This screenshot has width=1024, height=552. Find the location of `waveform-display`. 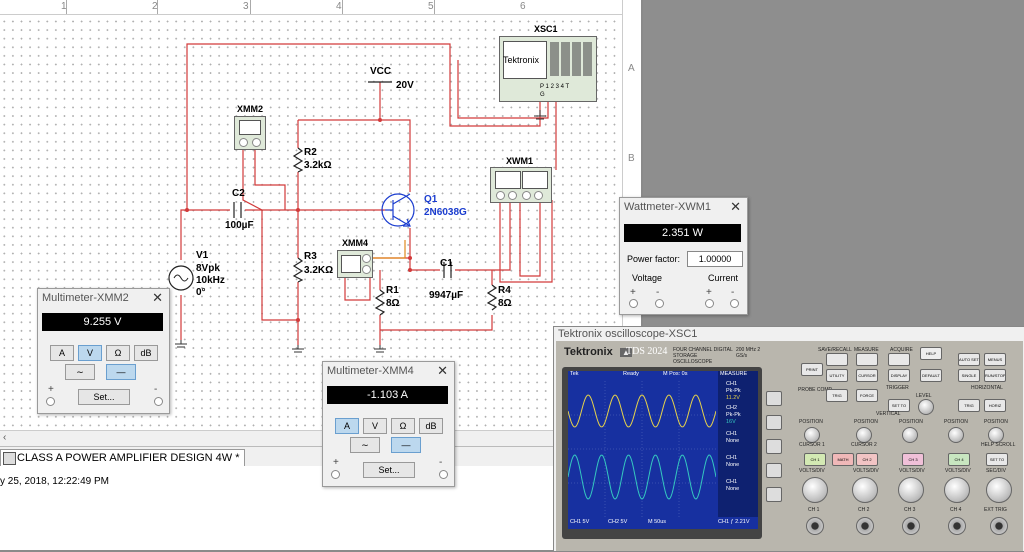

waveform-display is located at coordinates (642, 449).